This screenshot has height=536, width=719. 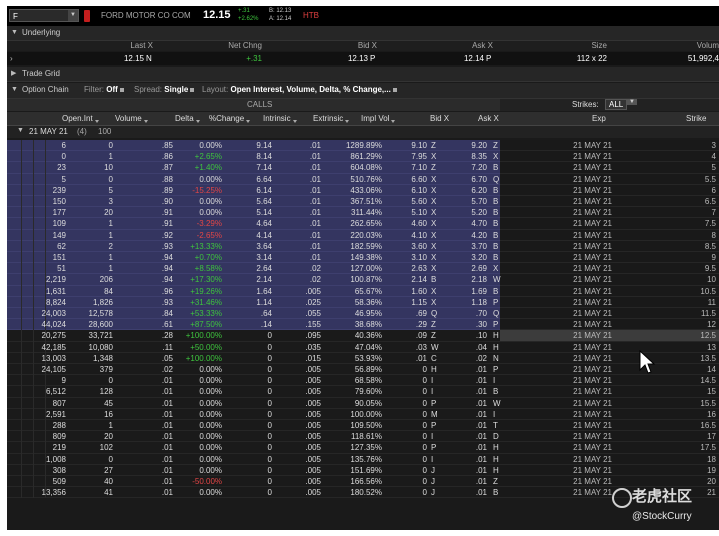 I want to click on col-expiration: Exp, so click(x=599, y=118).